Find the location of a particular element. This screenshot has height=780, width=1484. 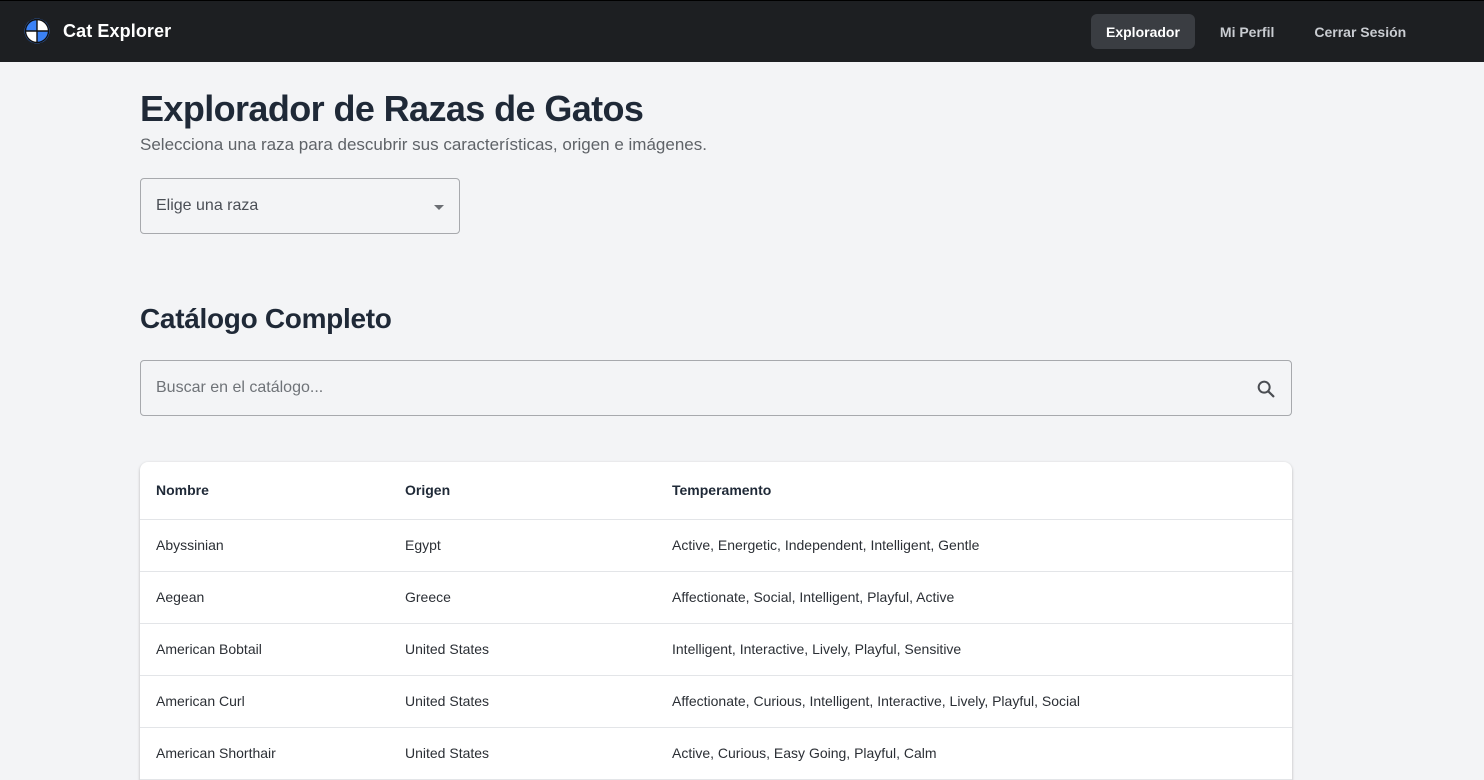

breed-select-placeholder: Elige una raza is located at coordinates (207, 205).